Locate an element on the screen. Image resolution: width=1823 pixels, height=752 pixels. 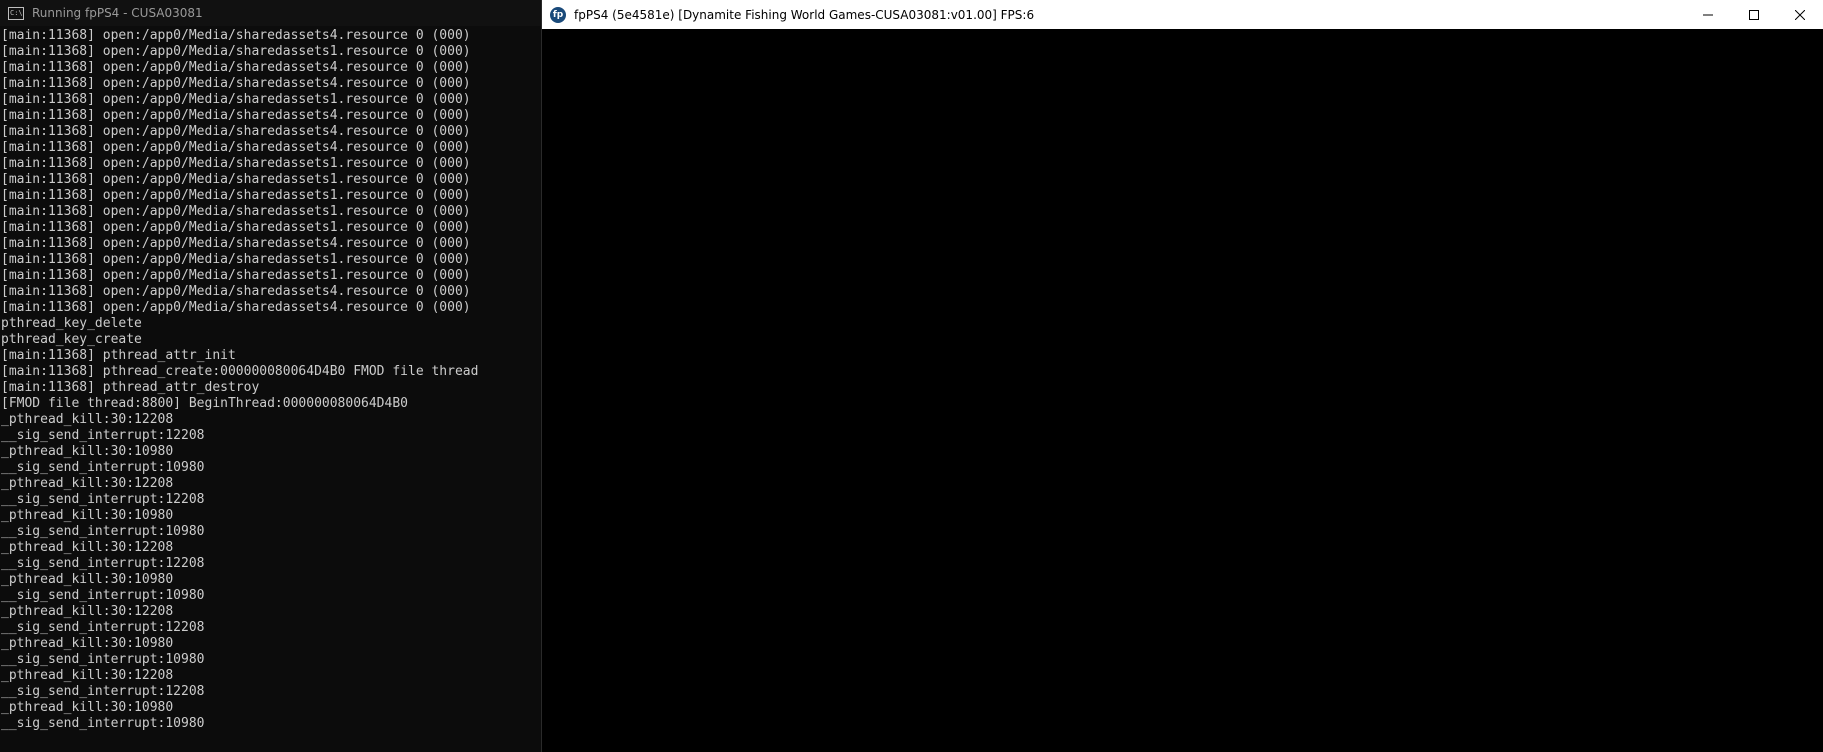
minimize-icon is located at coordinates (1708, 14).